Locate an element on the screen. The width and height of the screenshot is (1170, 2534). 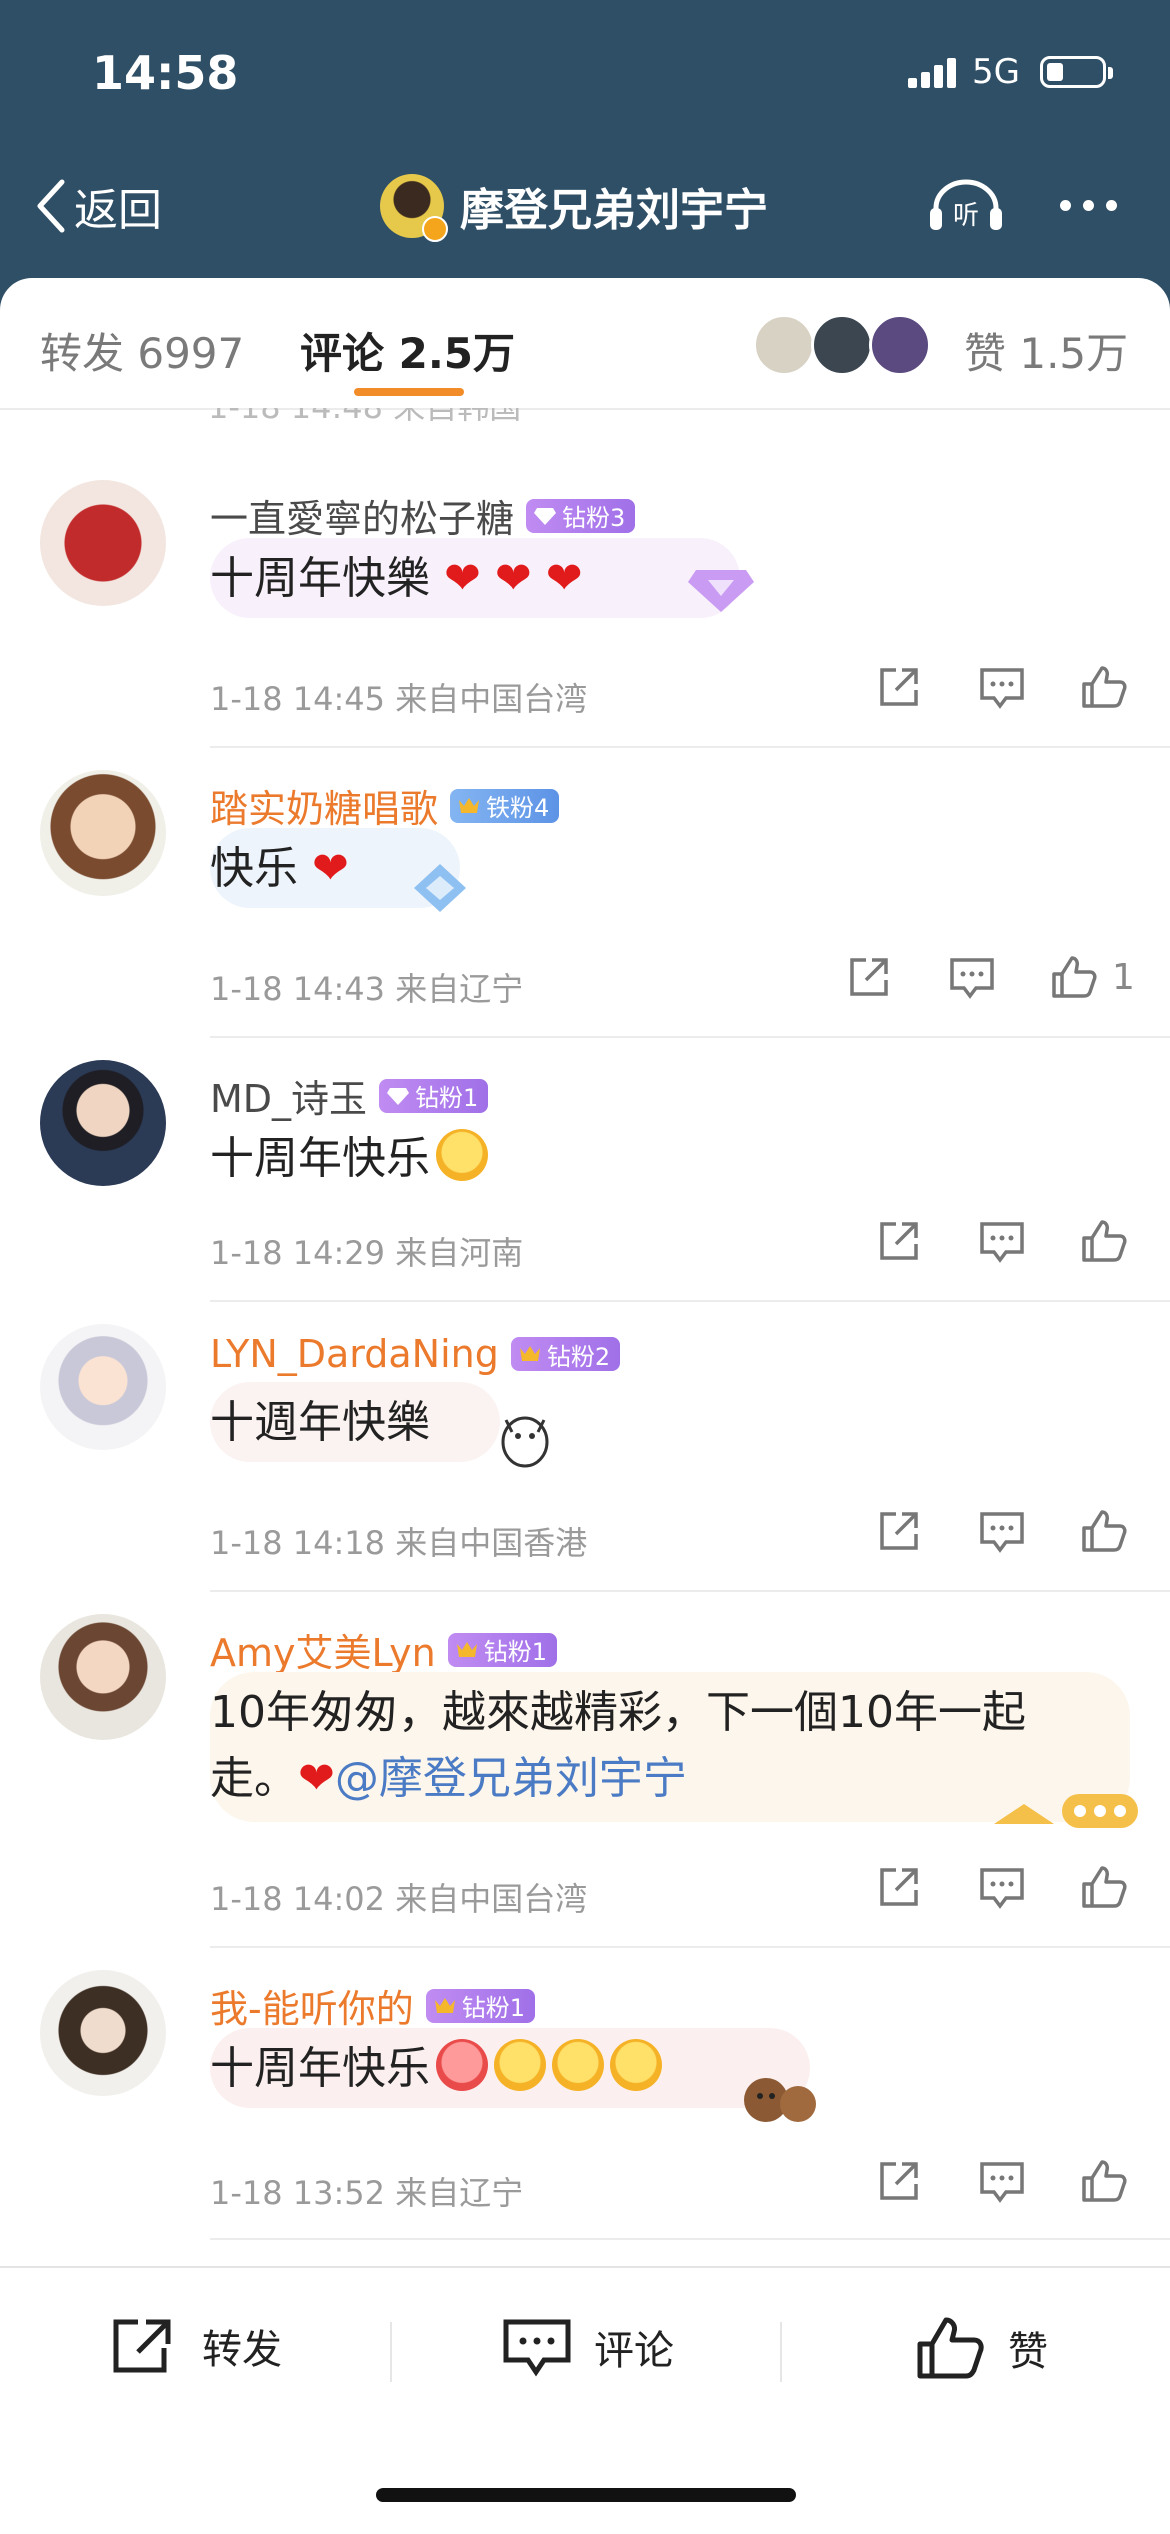
tab-repost: 转发 6997 is located at coordinates (142, 350).